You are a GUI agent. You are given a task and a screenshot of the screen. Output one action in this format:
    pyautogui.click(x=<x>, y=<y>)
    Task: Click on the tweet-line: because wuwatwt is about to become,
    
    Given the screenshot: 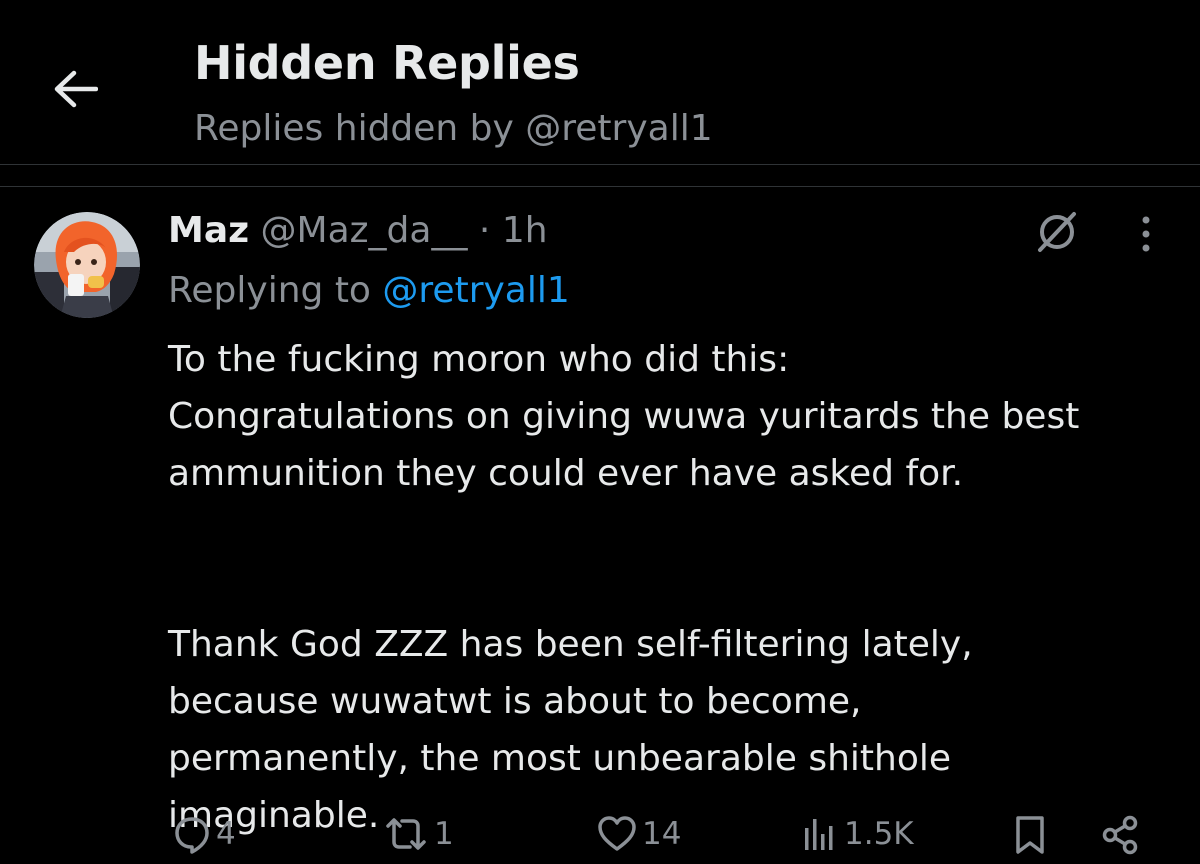 What is the action you would take?
    pyautogui.click(x=515, y=701)
    